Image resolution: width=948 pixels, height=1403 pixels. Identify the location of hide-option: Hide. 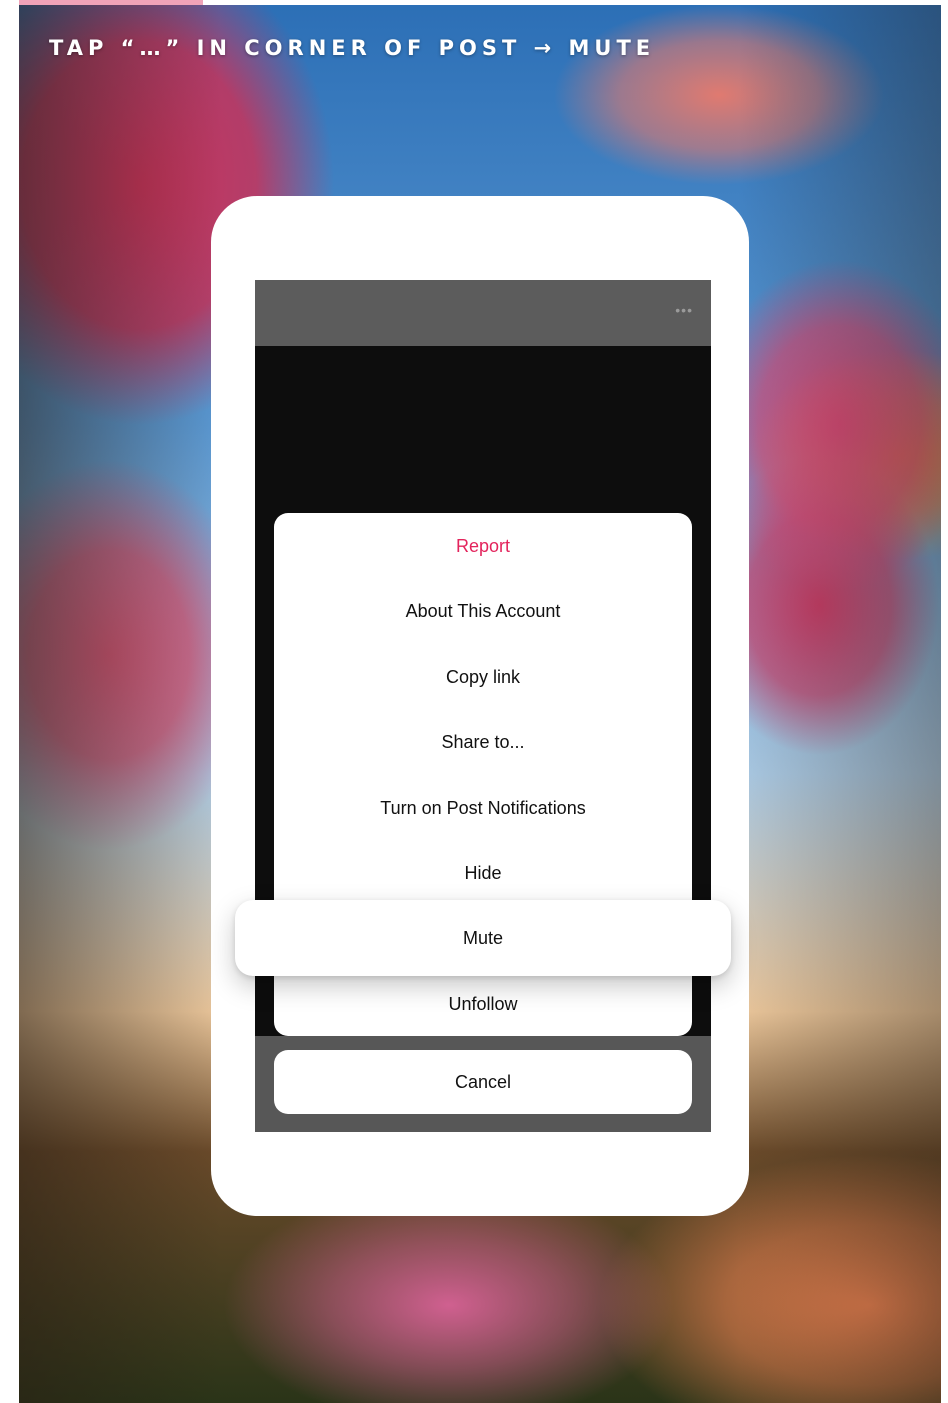
(483, 873).